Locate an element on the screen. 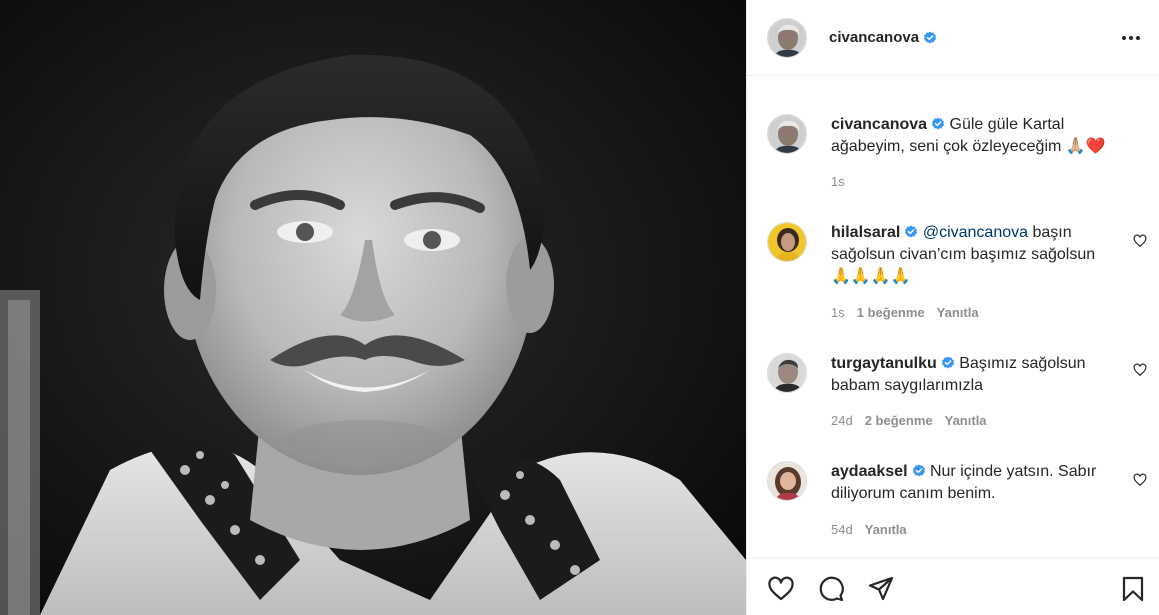 This screenshot has height=615, width=1159. author-avatar is located at coordinates (787, 37).